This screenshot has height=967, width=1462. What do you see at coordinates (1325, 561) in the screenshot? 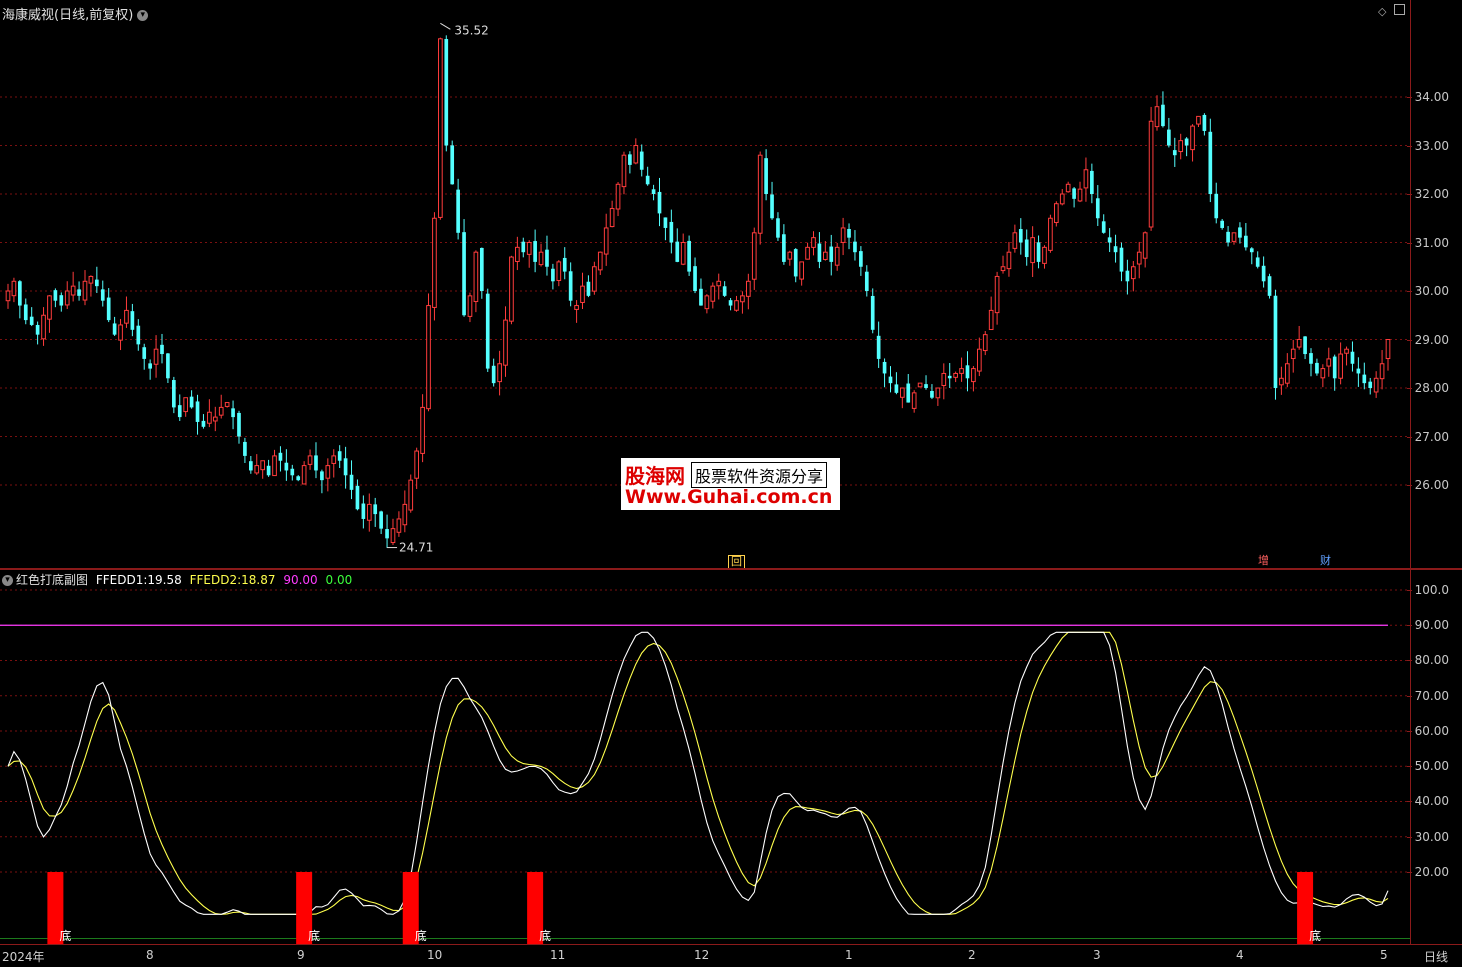
I see `marker-finance: 财` at bounding box center [1325, 561].